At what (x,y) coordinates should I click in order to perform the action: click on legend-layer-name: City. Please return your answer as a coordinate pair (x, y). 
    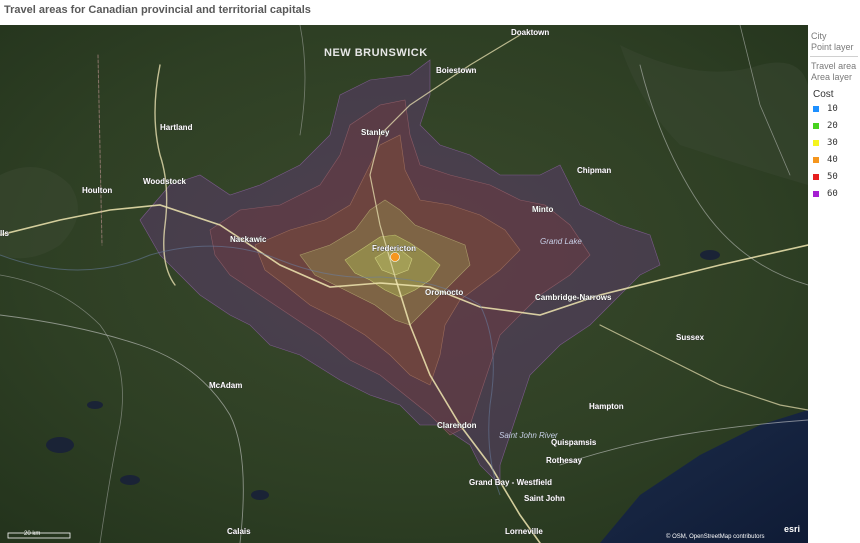
    Looking at the image, I should click on (819, 36).